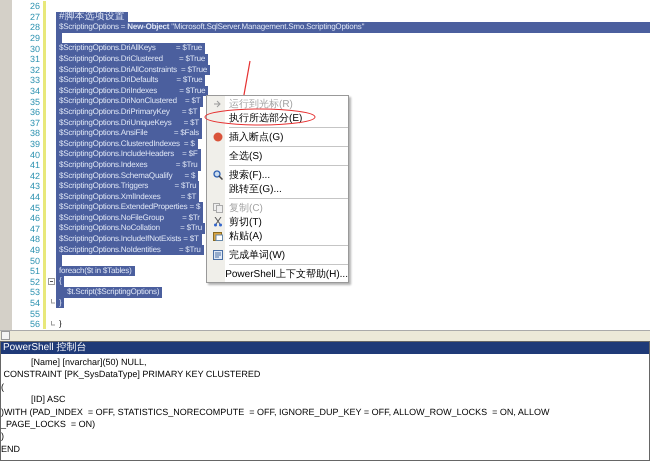  Describe the element at coordinates (218, 222) in the screenshot. I see `scissors-icon` at that location.